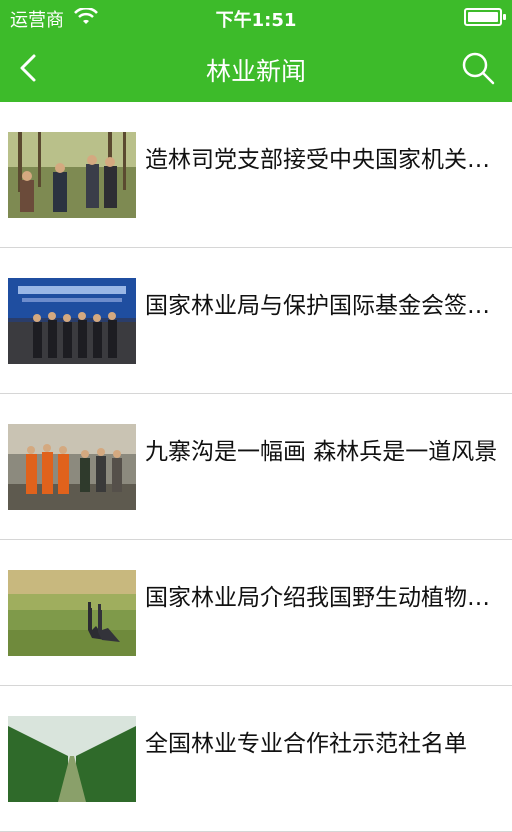 This screenshot has width=512, height=832. I want to click on search-button, so click(478, 68).